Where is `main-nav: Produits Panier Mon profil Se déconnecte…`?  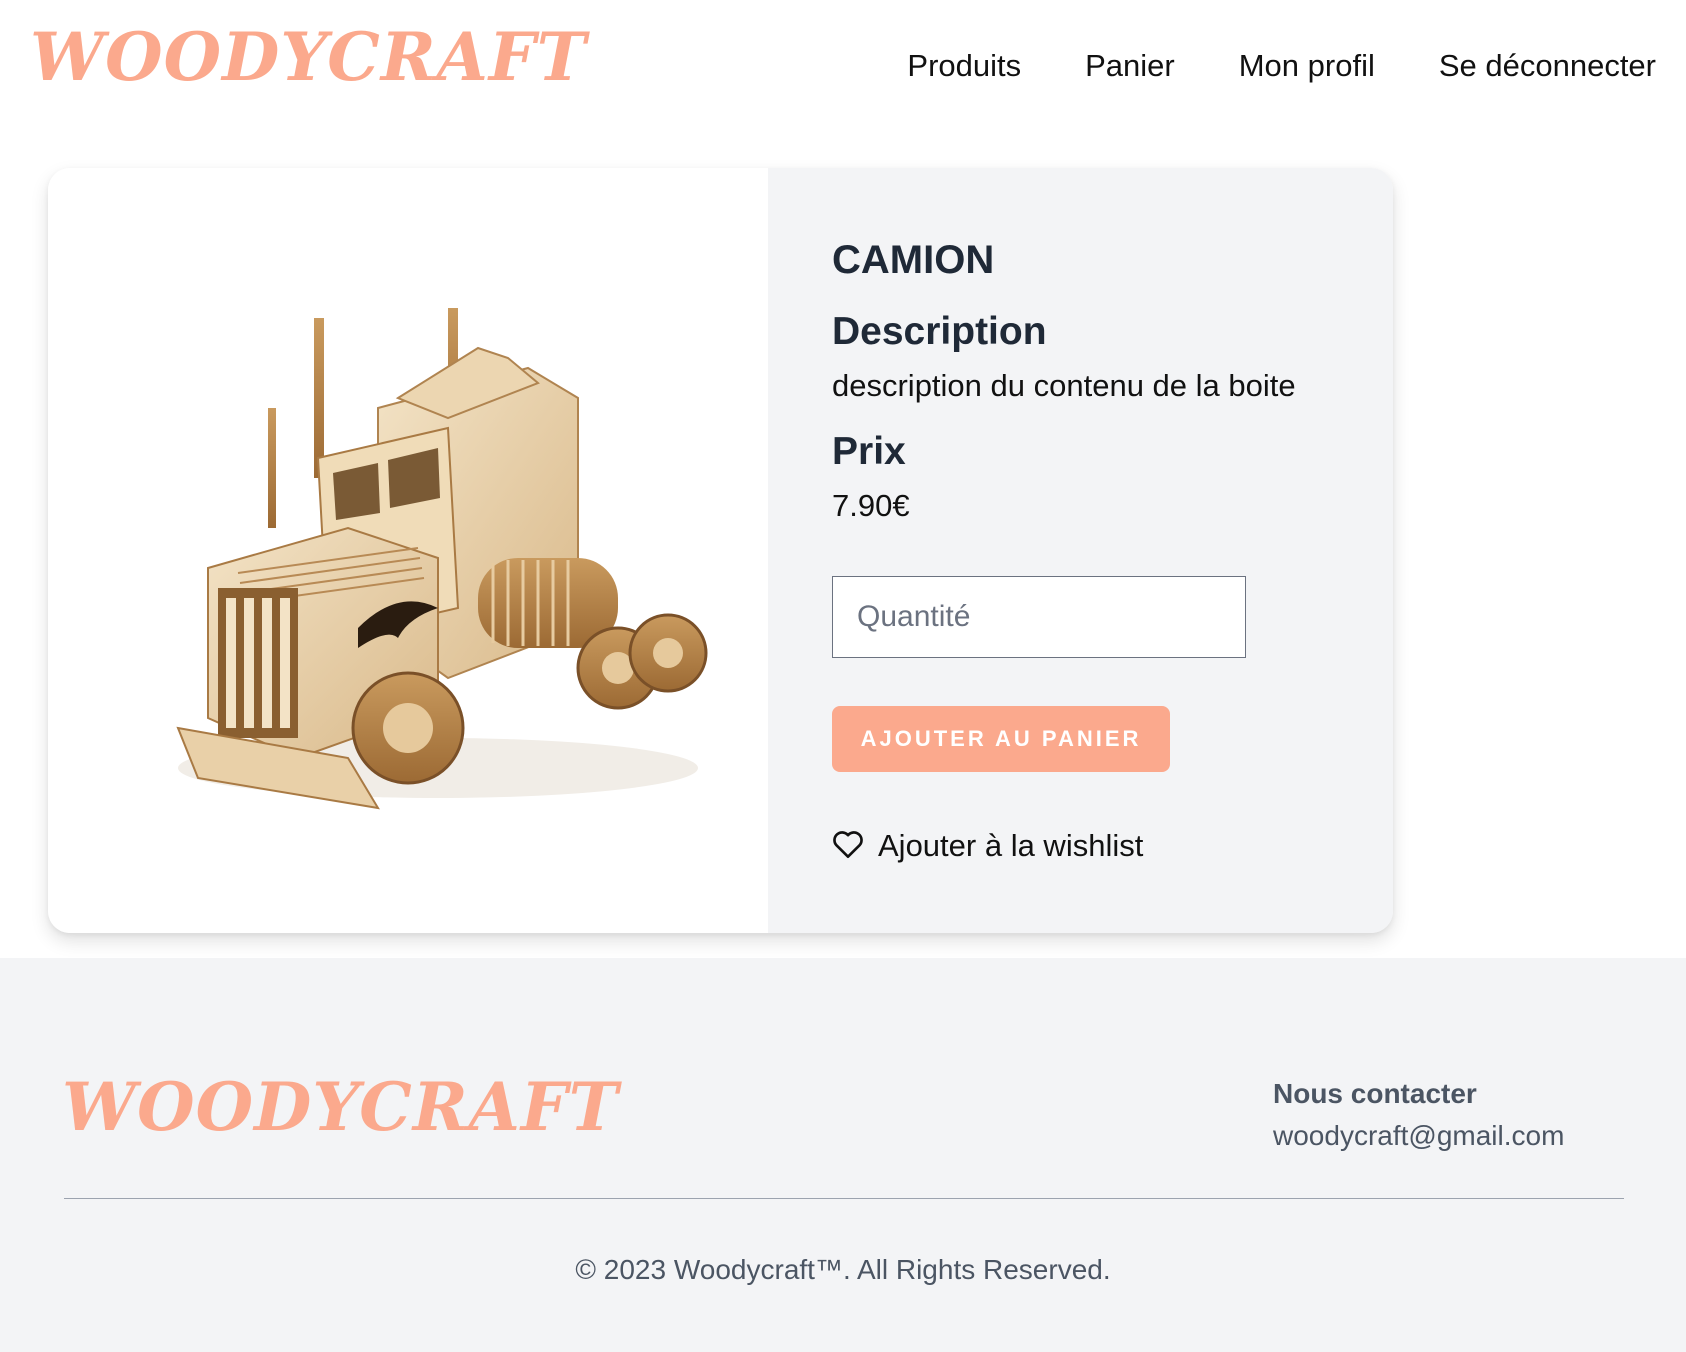
main-nav: Produits Panier Mon profil Se déconnecte… is located at coordinates (1281, 66).